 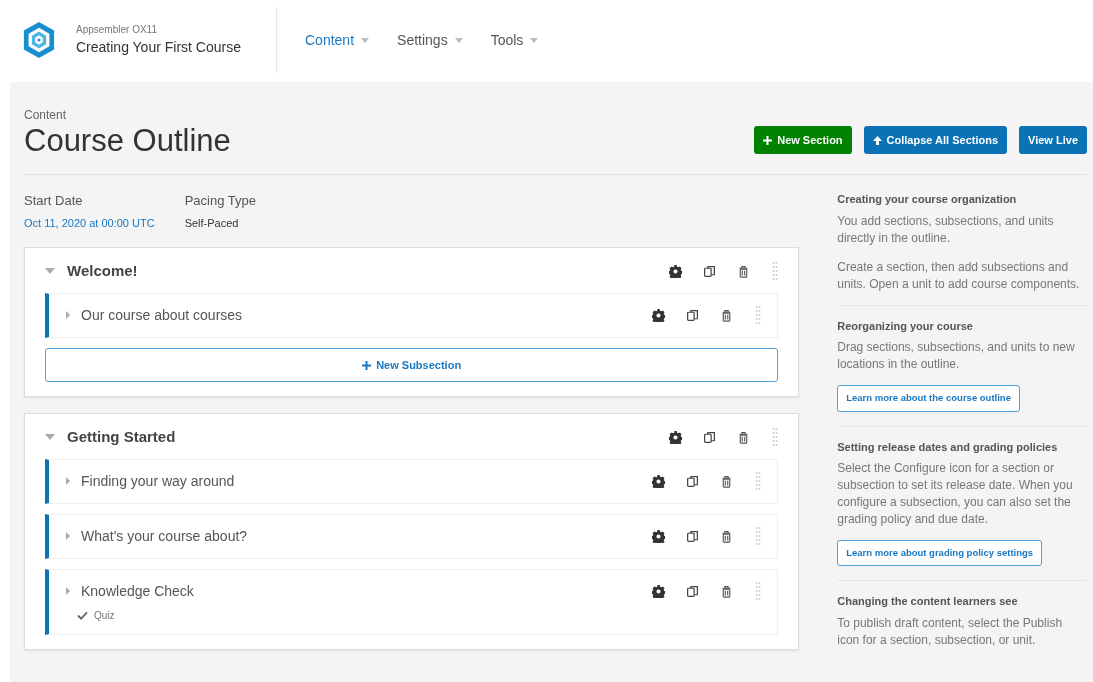 I want to click on breadcrumb-text: Content, so click(x=46, y=115).